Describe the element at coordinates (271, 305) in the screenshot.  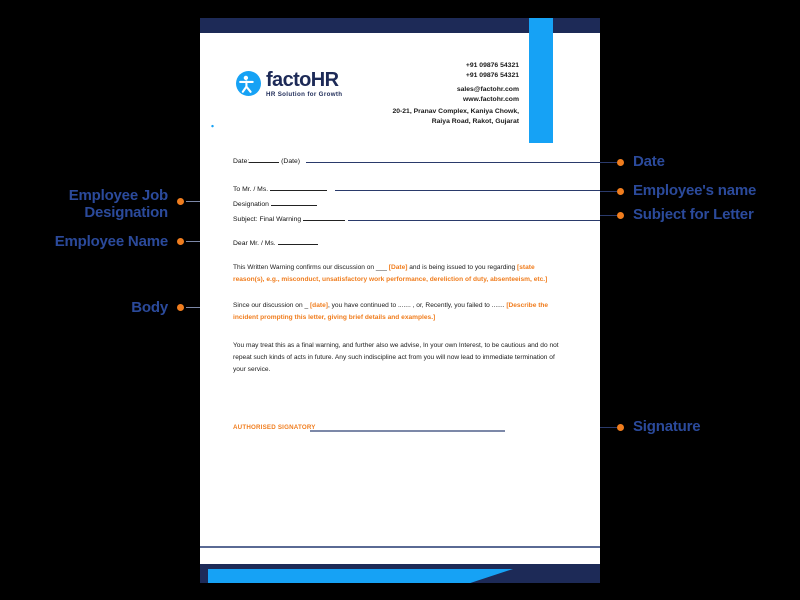
I see `paragraph-2-text-1: Since our discussion on _` at that location.